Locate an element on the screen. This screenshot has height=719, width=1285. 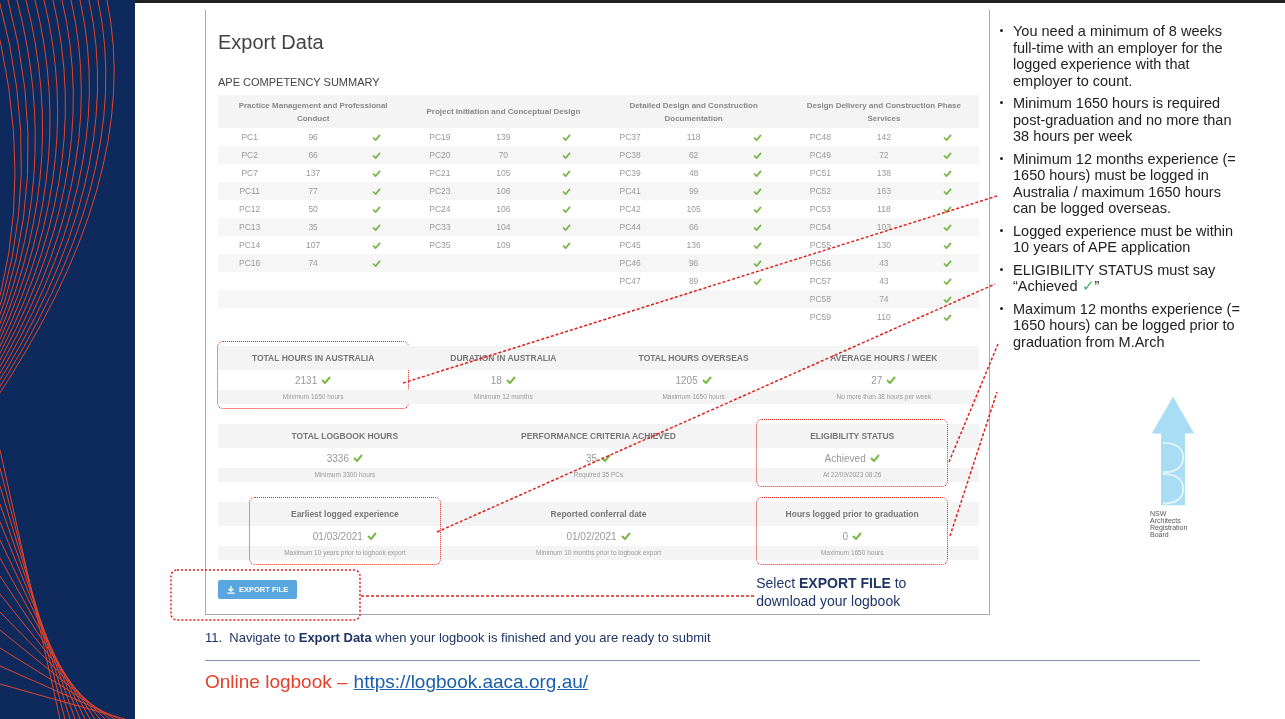
download-icon is located at coordinates (231, 589).